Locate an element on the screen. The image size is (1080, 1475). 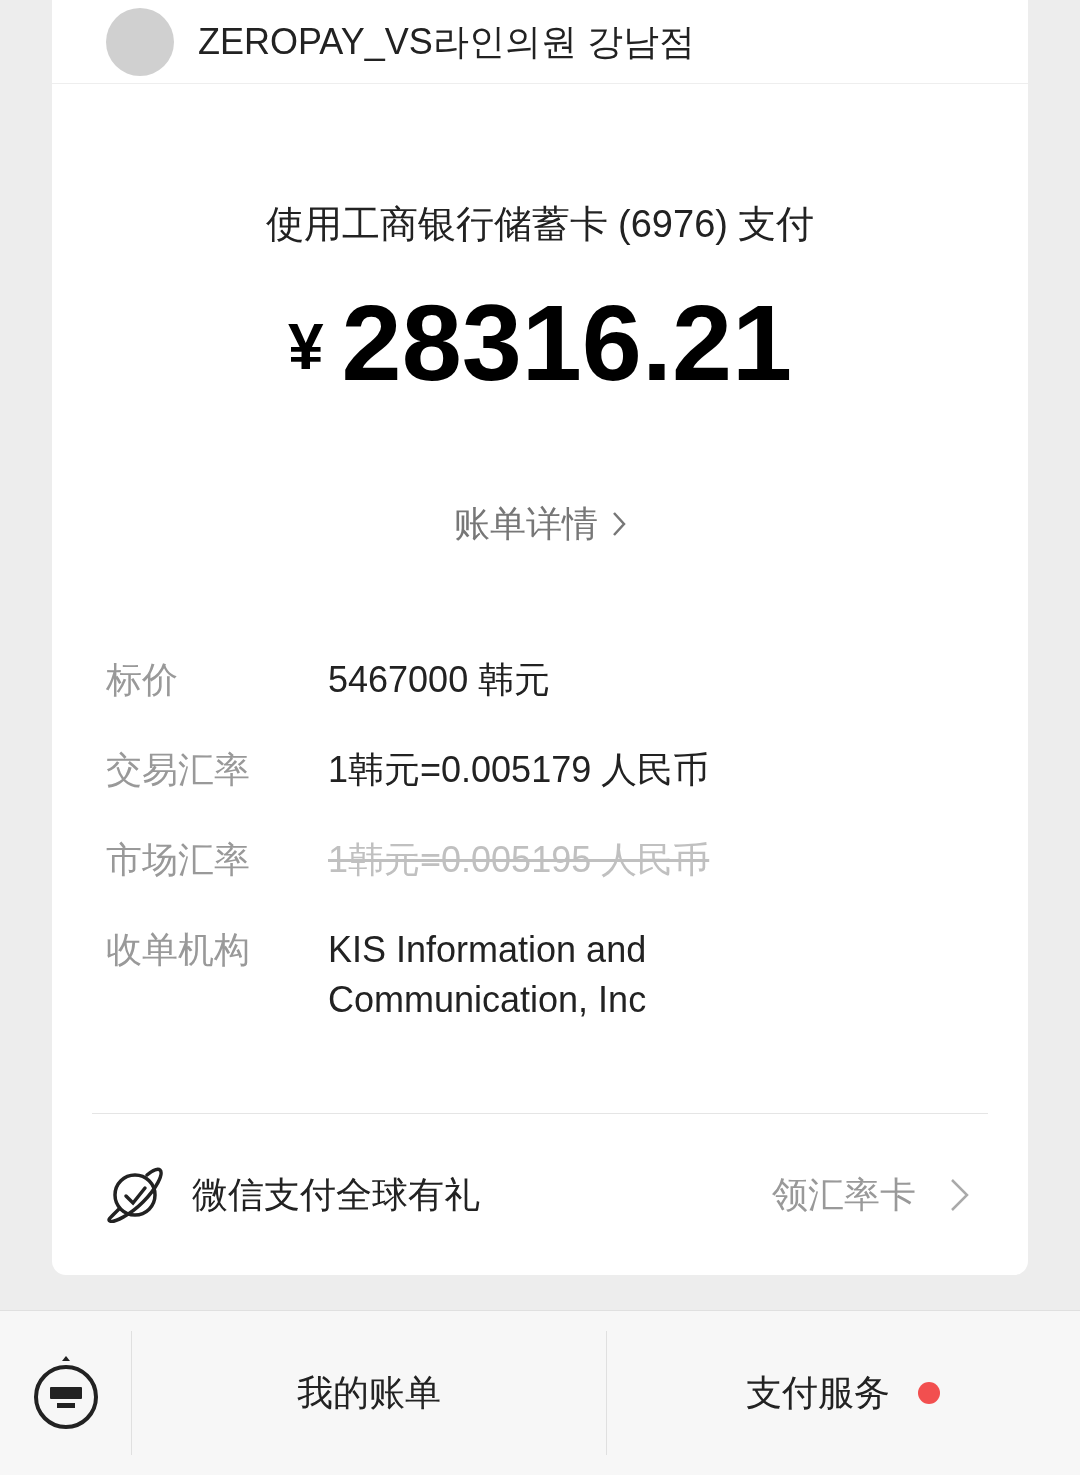
bill-details-link: 账单详情 is located at coordinates (540, 524).